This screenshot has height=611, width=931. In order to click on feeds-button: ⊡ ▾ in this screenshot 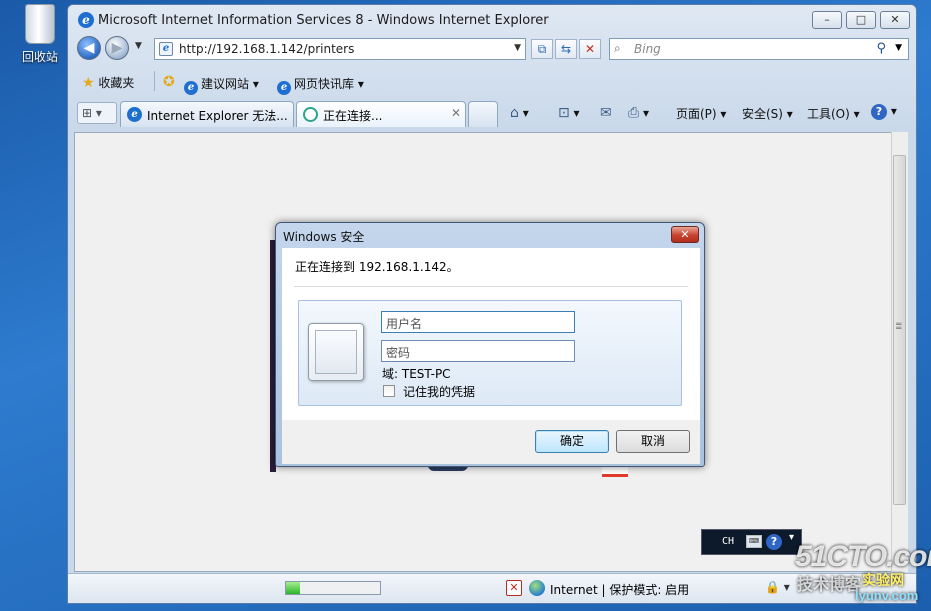, I will do `click(569, 113)`.